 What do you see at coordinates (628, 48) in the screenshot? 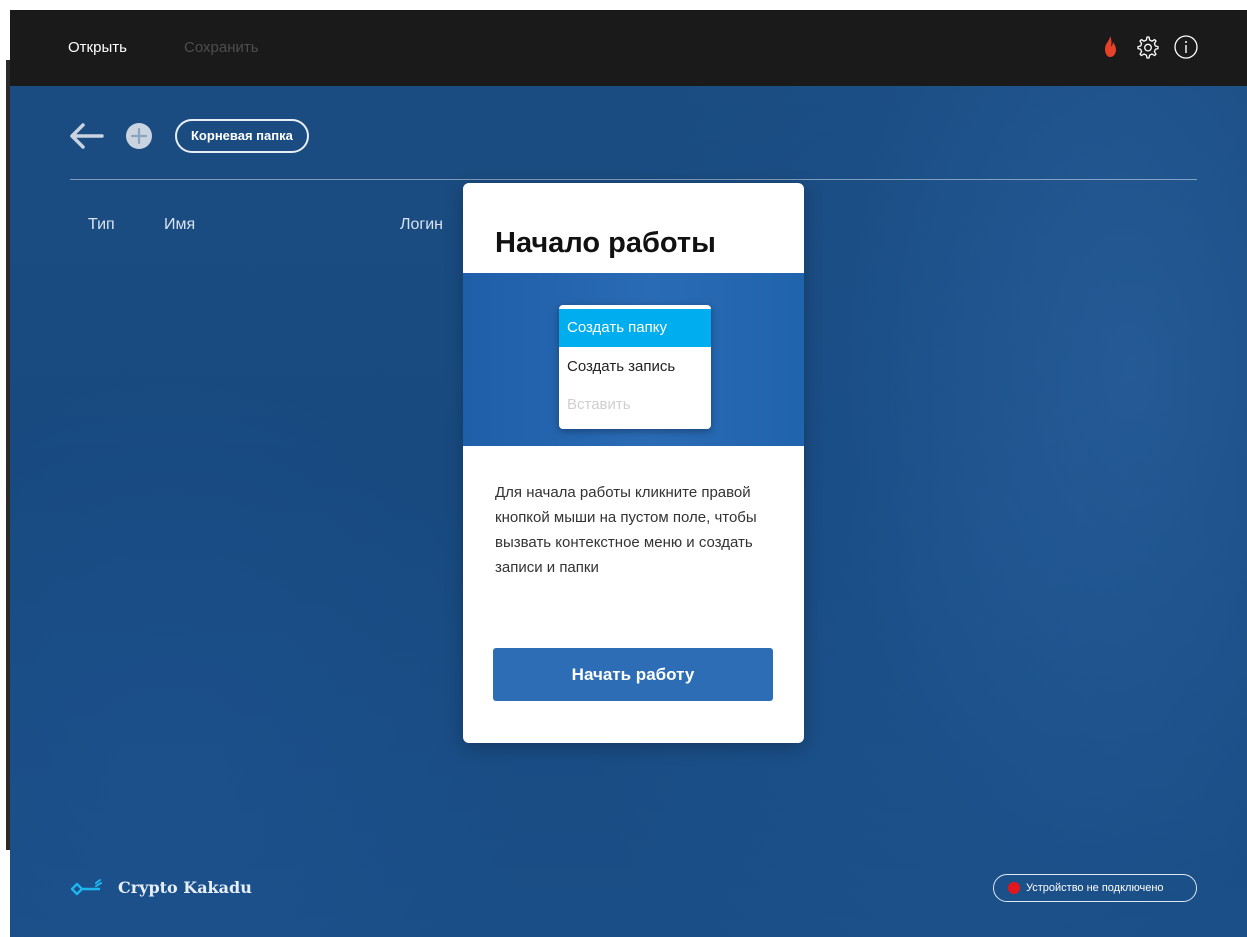
I see `top-menu-bar: Открыть Сохранить` at bounding box center [628, 48].